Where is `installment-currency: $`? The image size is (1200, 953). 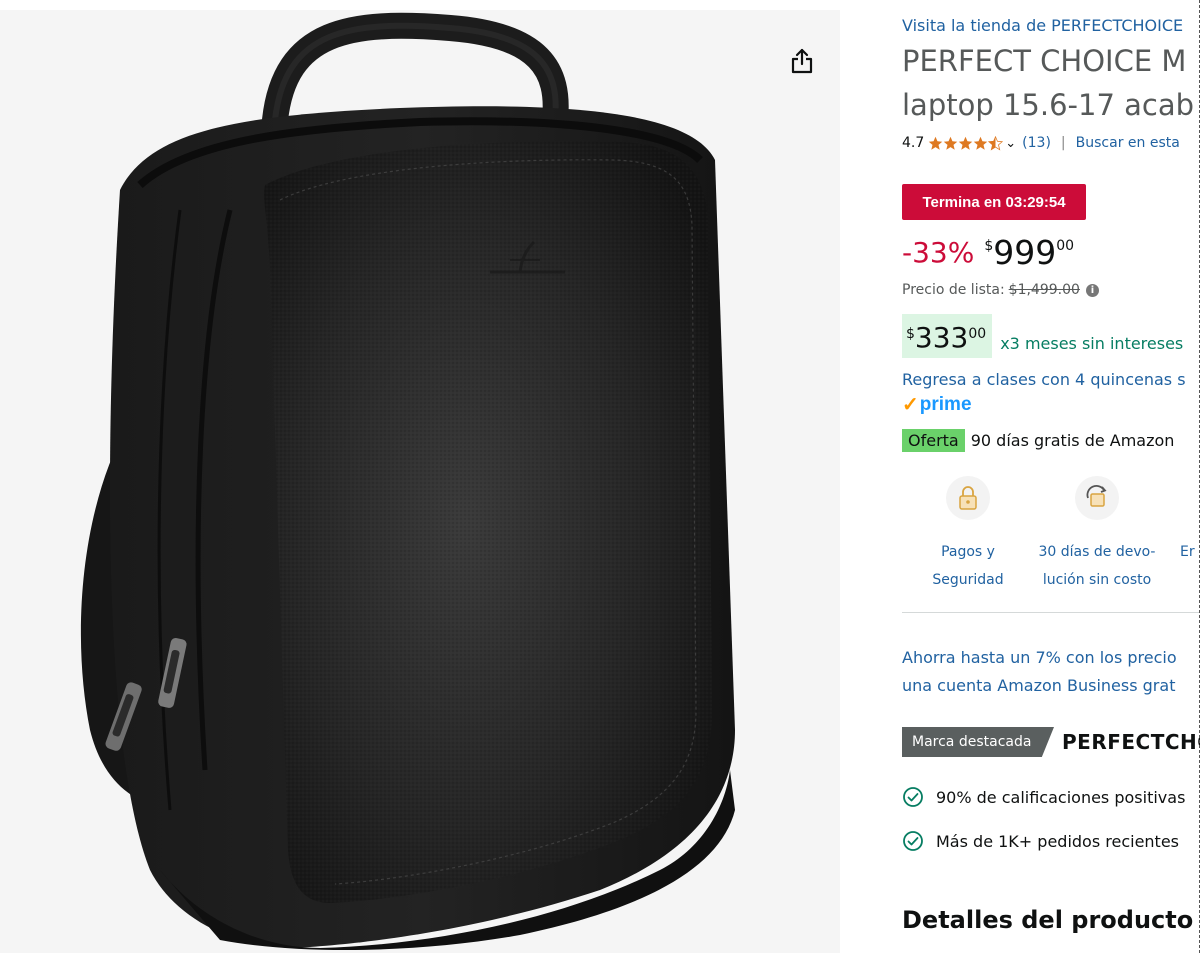 installment-currency: $ is located at coordinates (910, 334).